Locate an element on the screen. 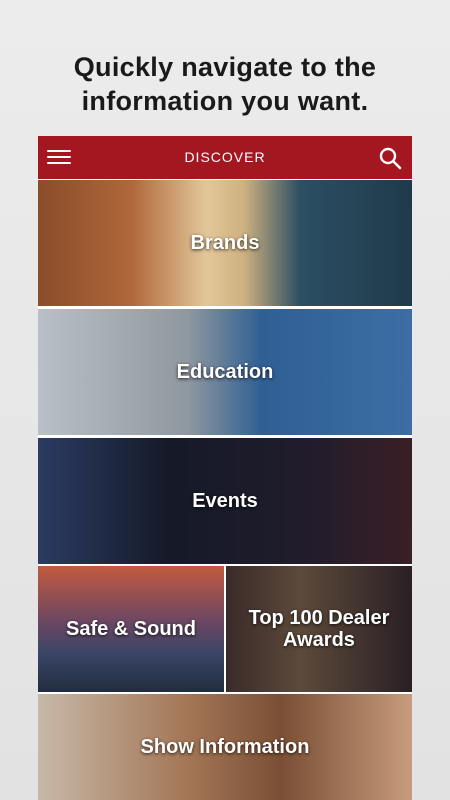  page-title: DISCOVER is located at coordinates (225, 157).